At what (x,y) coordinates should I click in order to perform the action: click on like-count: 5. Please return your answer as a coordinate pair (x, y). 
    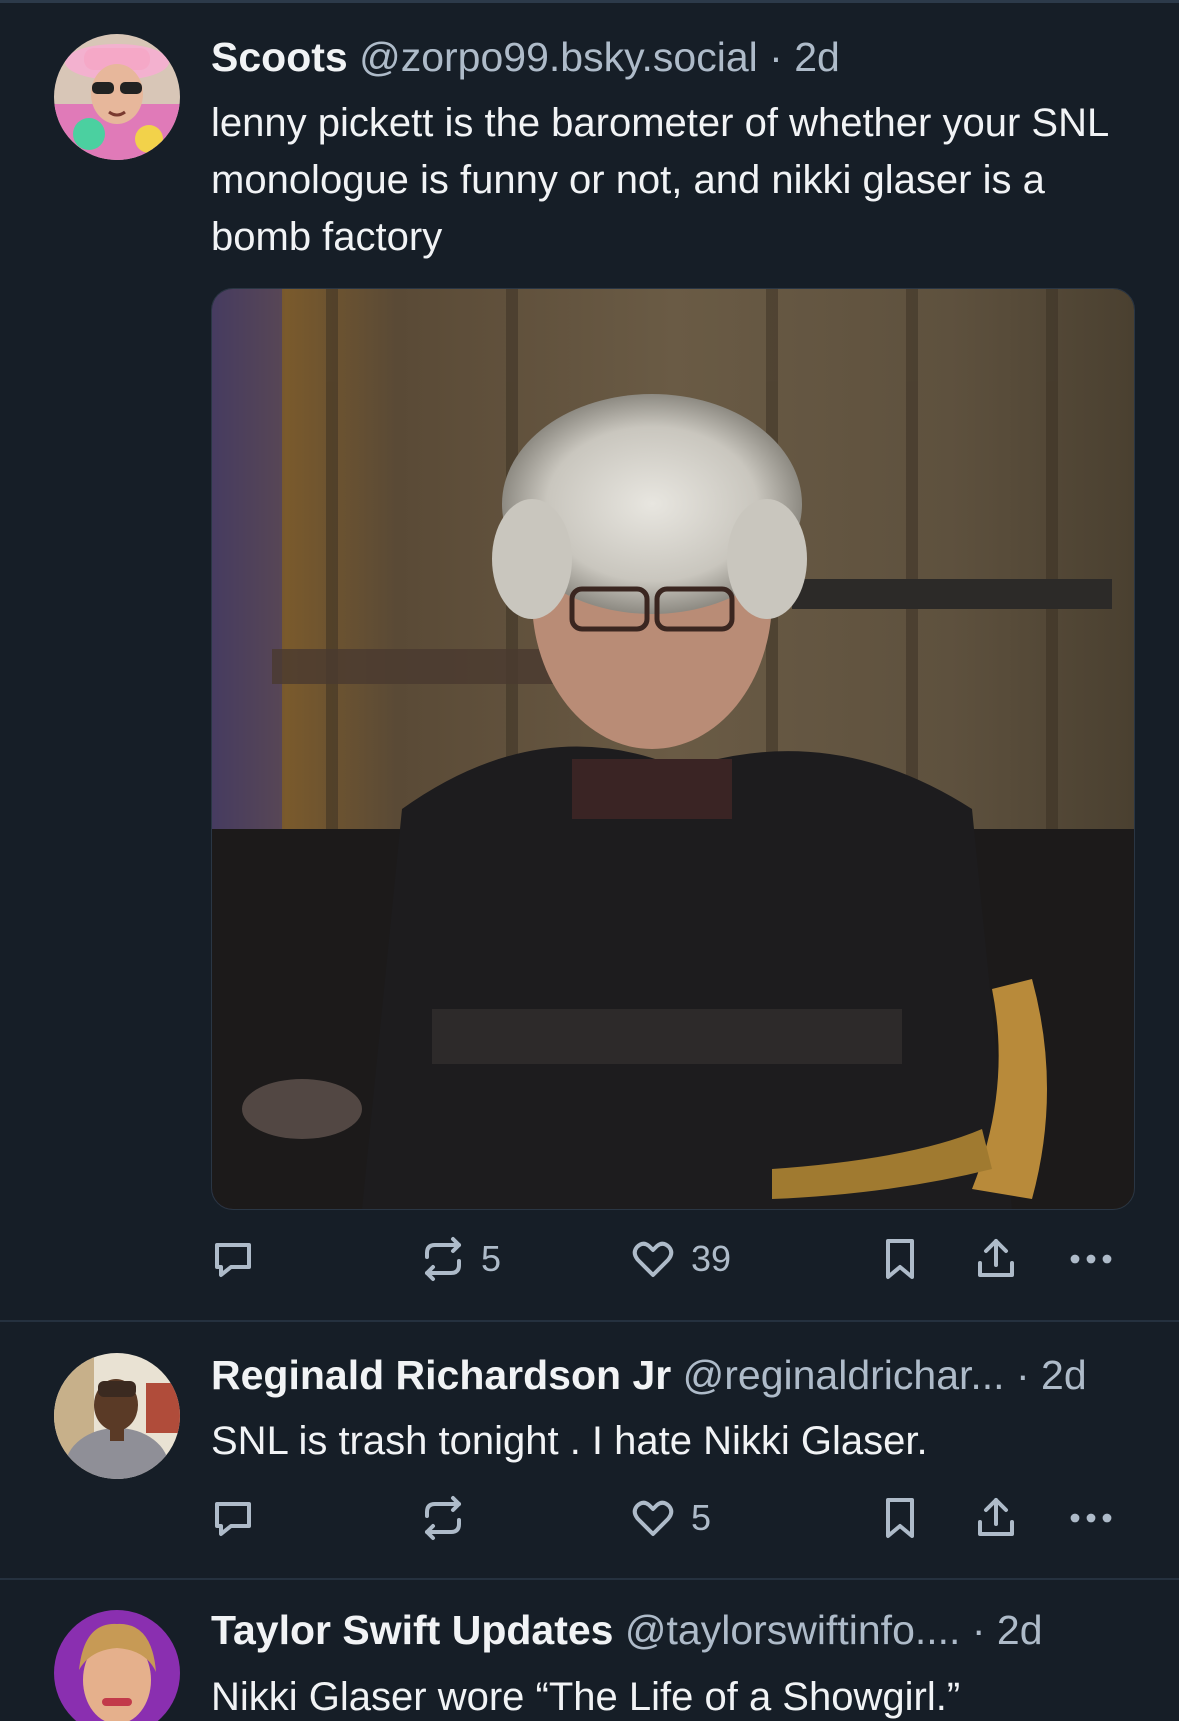
    Looking at the image, I should click on (701, 1517).